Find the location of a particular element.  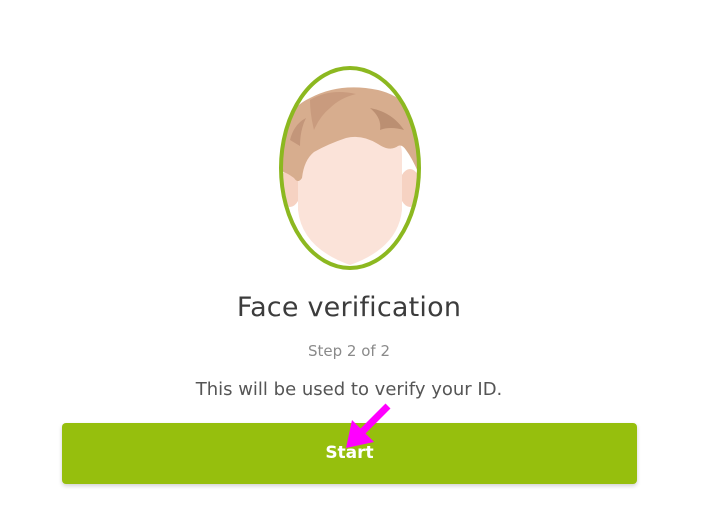

page-title: Face verification is located at coordinates (349, 307).